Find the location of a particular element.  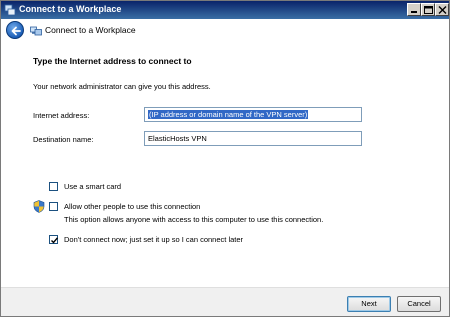

page-title: Connect to a Workplace is located at coordinates (90, 30).